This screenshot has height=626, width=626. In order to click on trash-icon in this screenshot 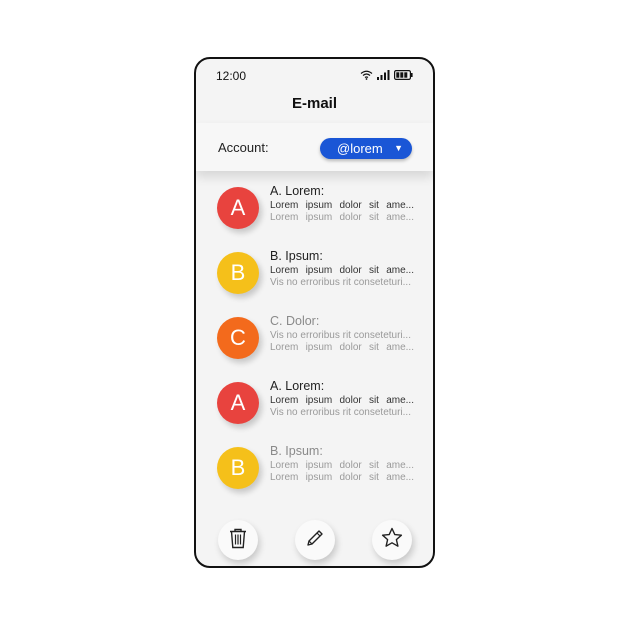, I will do `click(238, 540)`.